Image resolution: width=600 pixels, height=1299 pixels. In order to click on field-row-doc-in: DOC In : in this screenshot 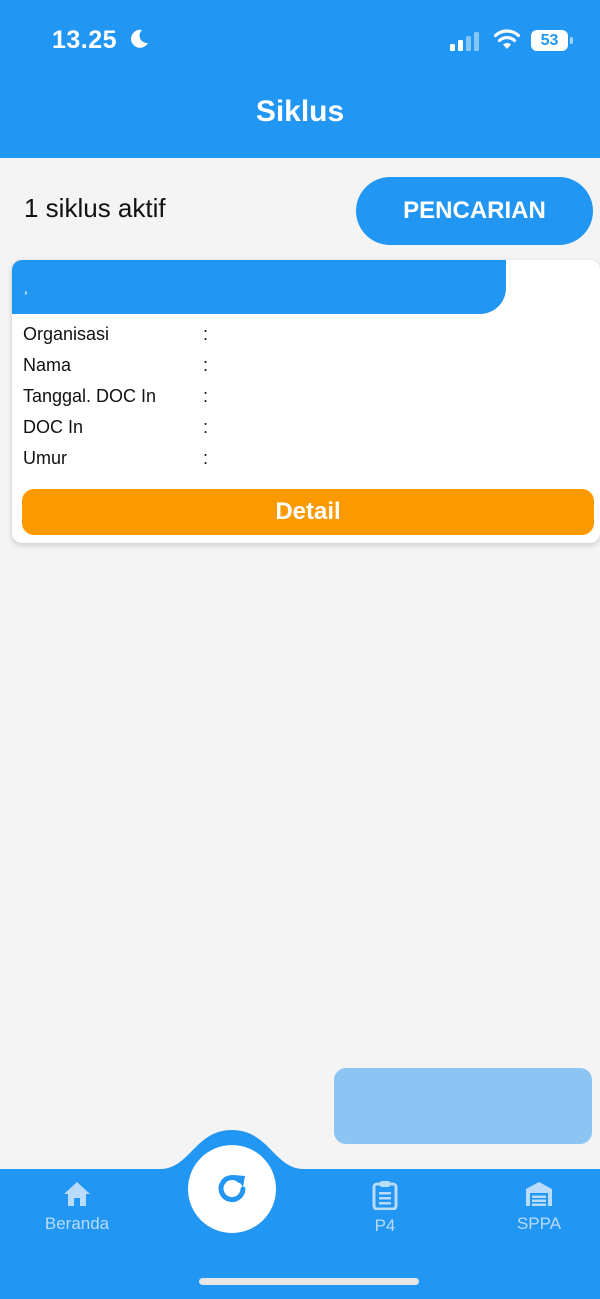, I will do `click(303, 429)`.